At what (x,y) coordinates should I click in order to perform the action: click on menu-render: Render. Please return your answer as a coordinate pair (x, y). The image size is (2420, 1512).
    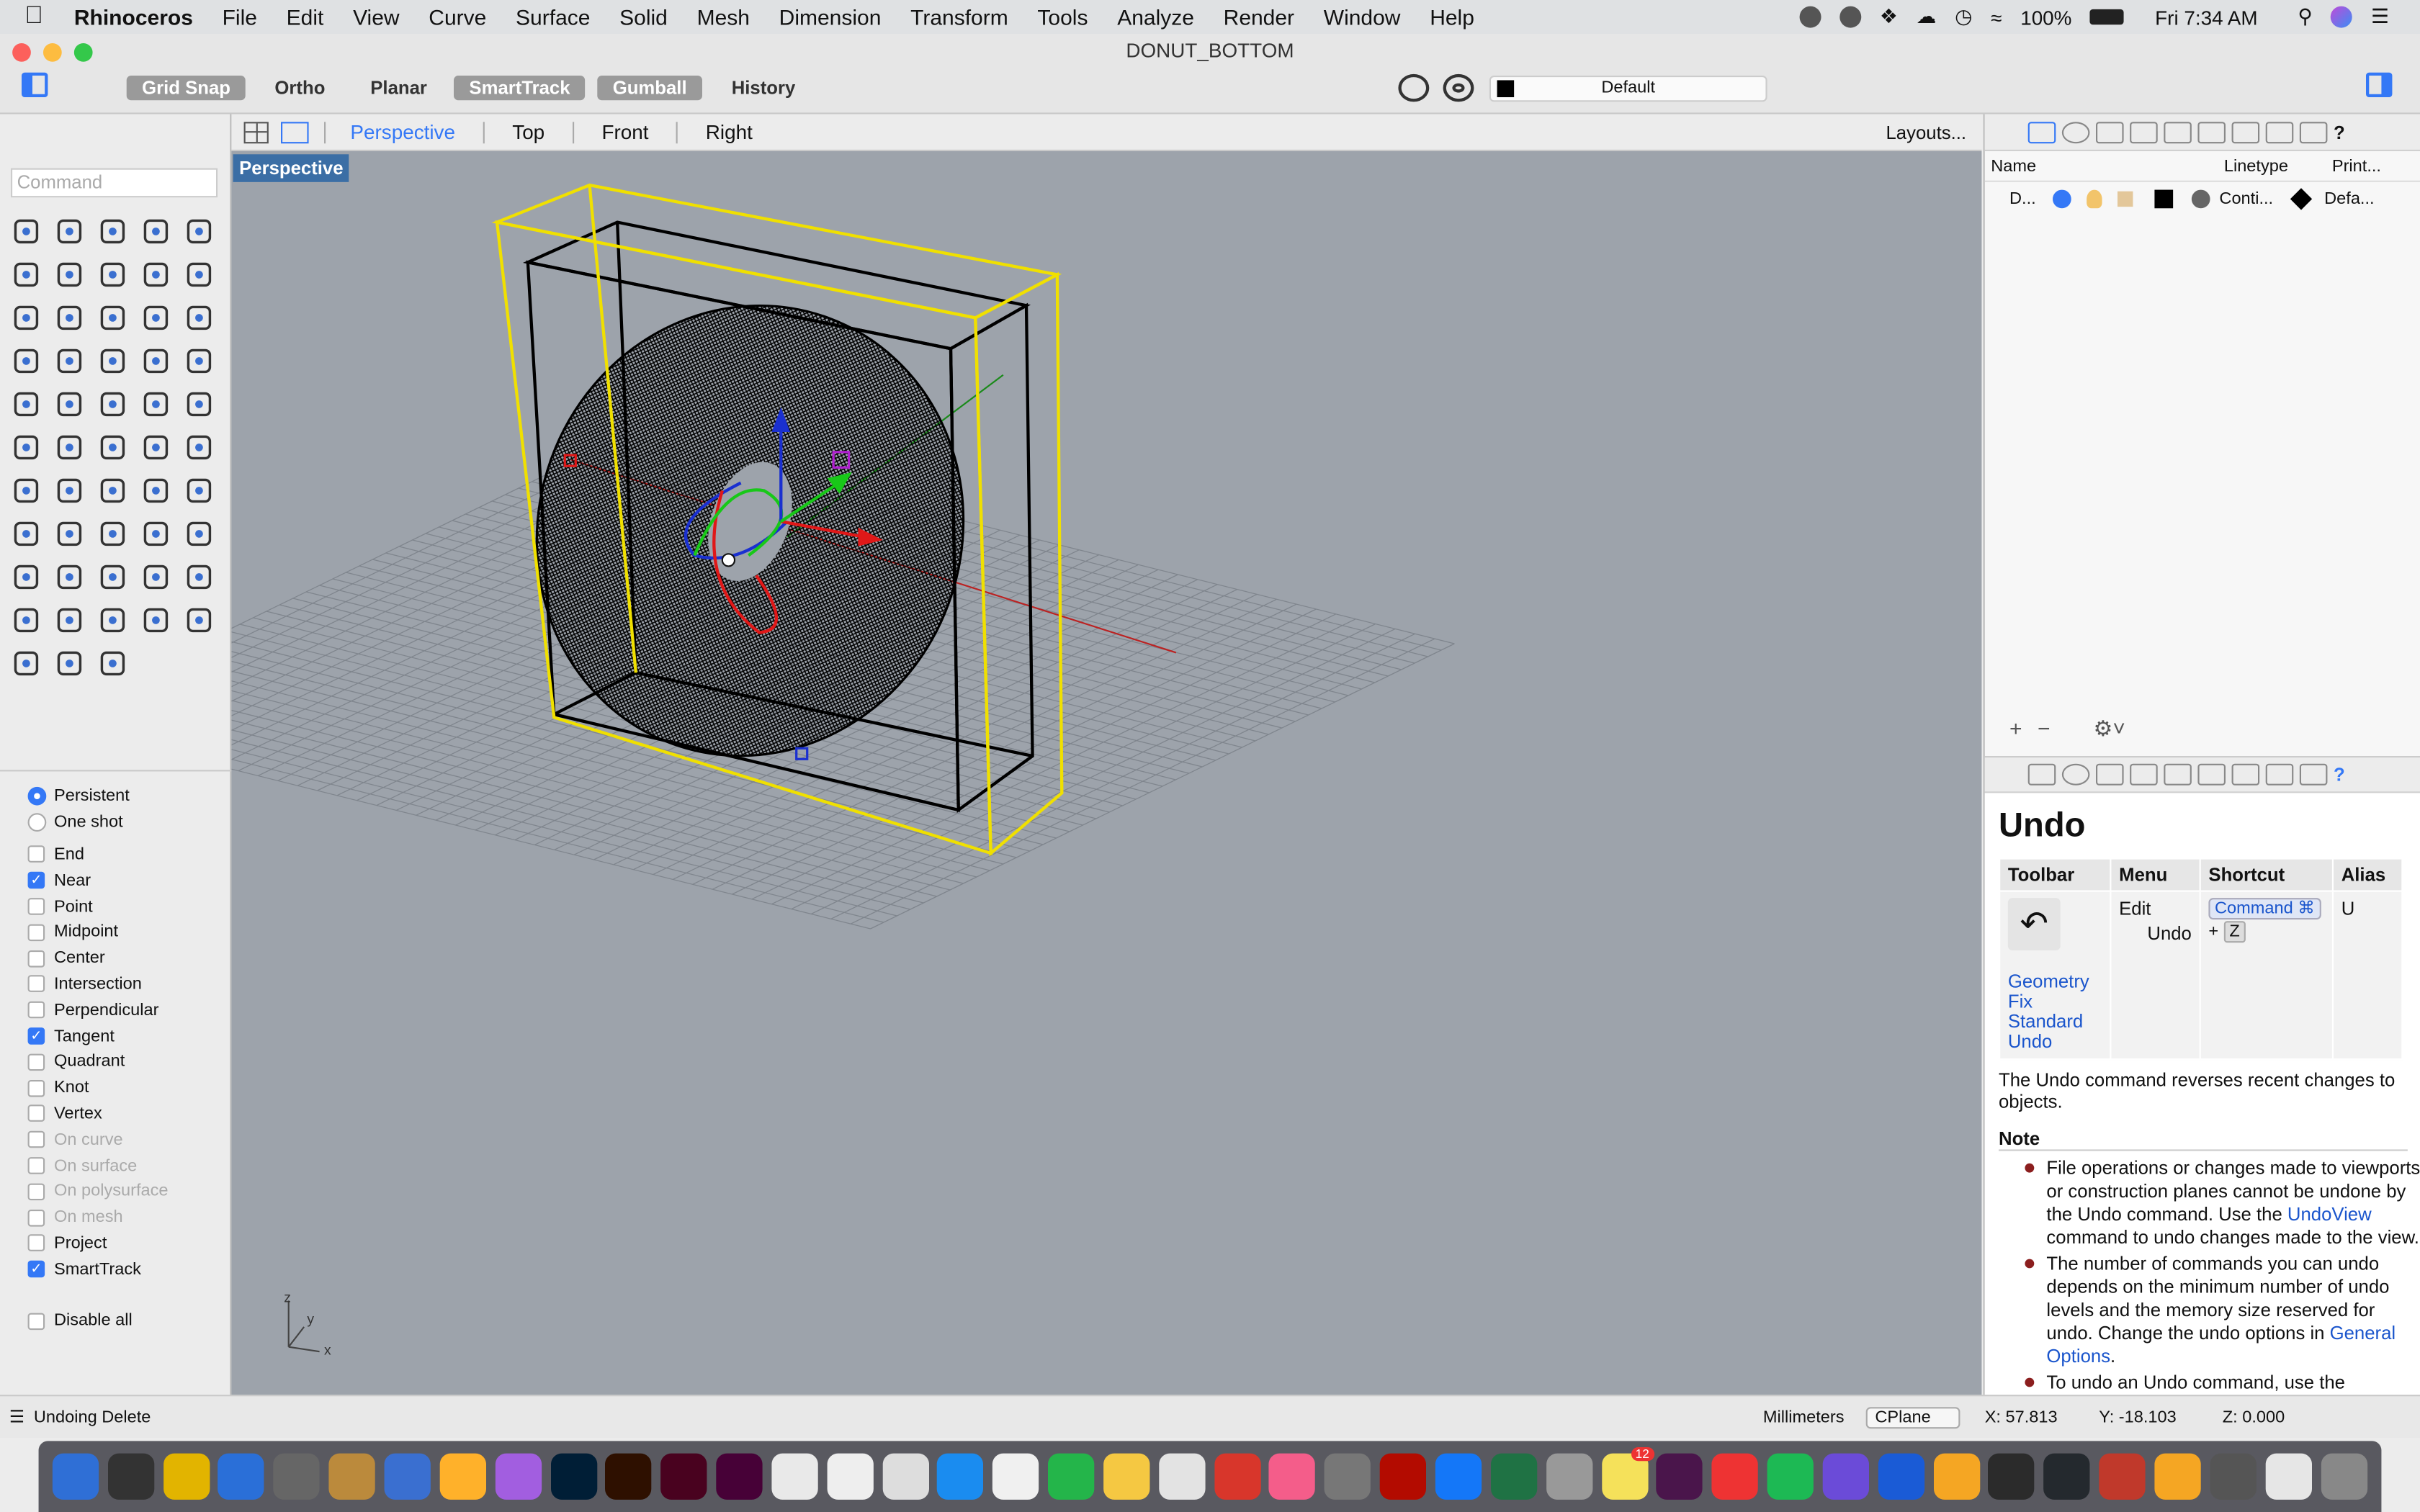
    Looking at the image, I should click on (1259, 16).